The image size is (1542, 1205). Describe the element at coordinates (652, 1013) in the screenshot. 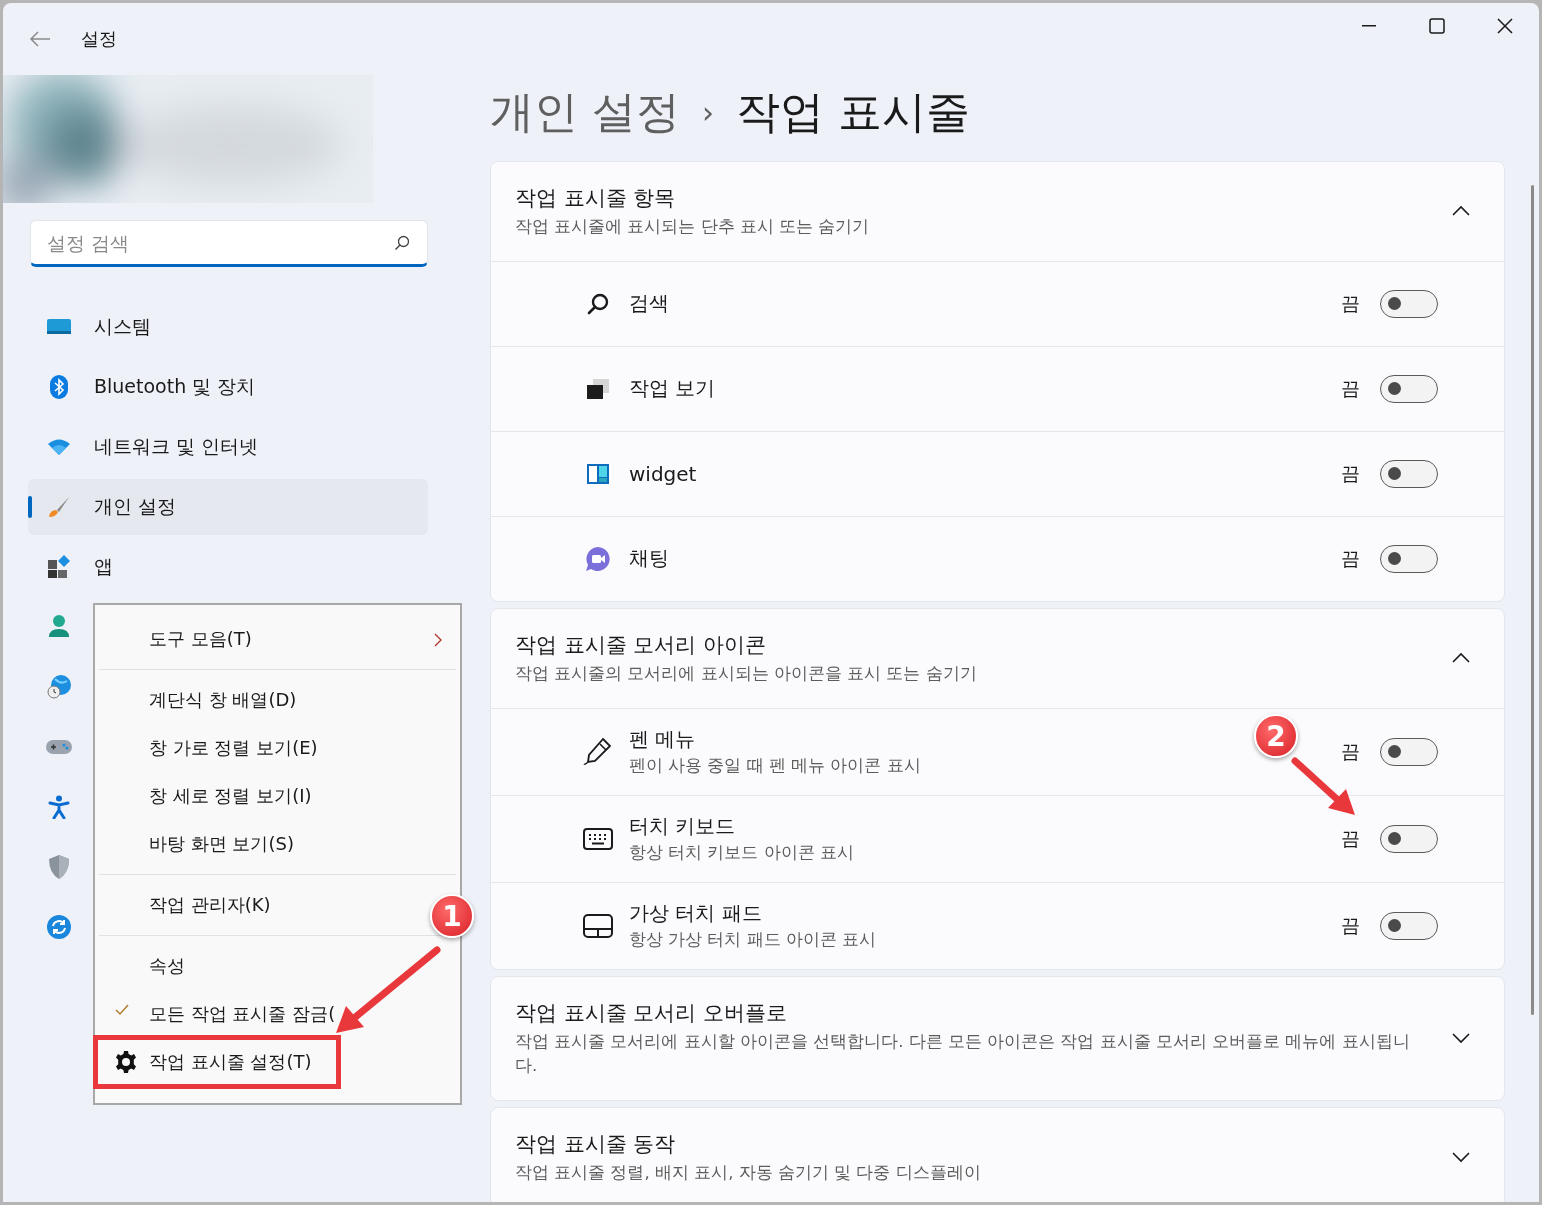

I see `section-title: 작업 표시줄 모서리 오버플로` at that location.